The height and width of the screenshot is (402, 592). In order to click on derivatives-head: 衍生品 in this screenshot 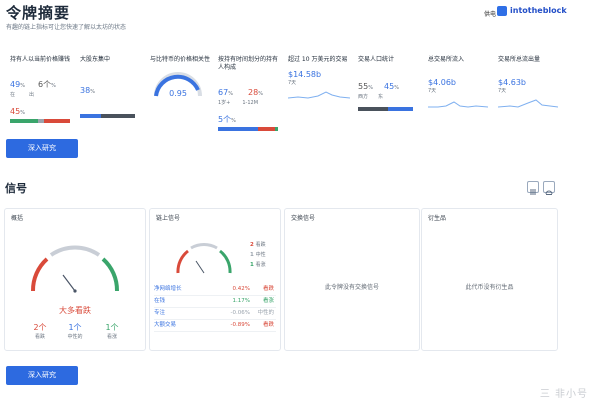, I will do `click(437, 218)`.